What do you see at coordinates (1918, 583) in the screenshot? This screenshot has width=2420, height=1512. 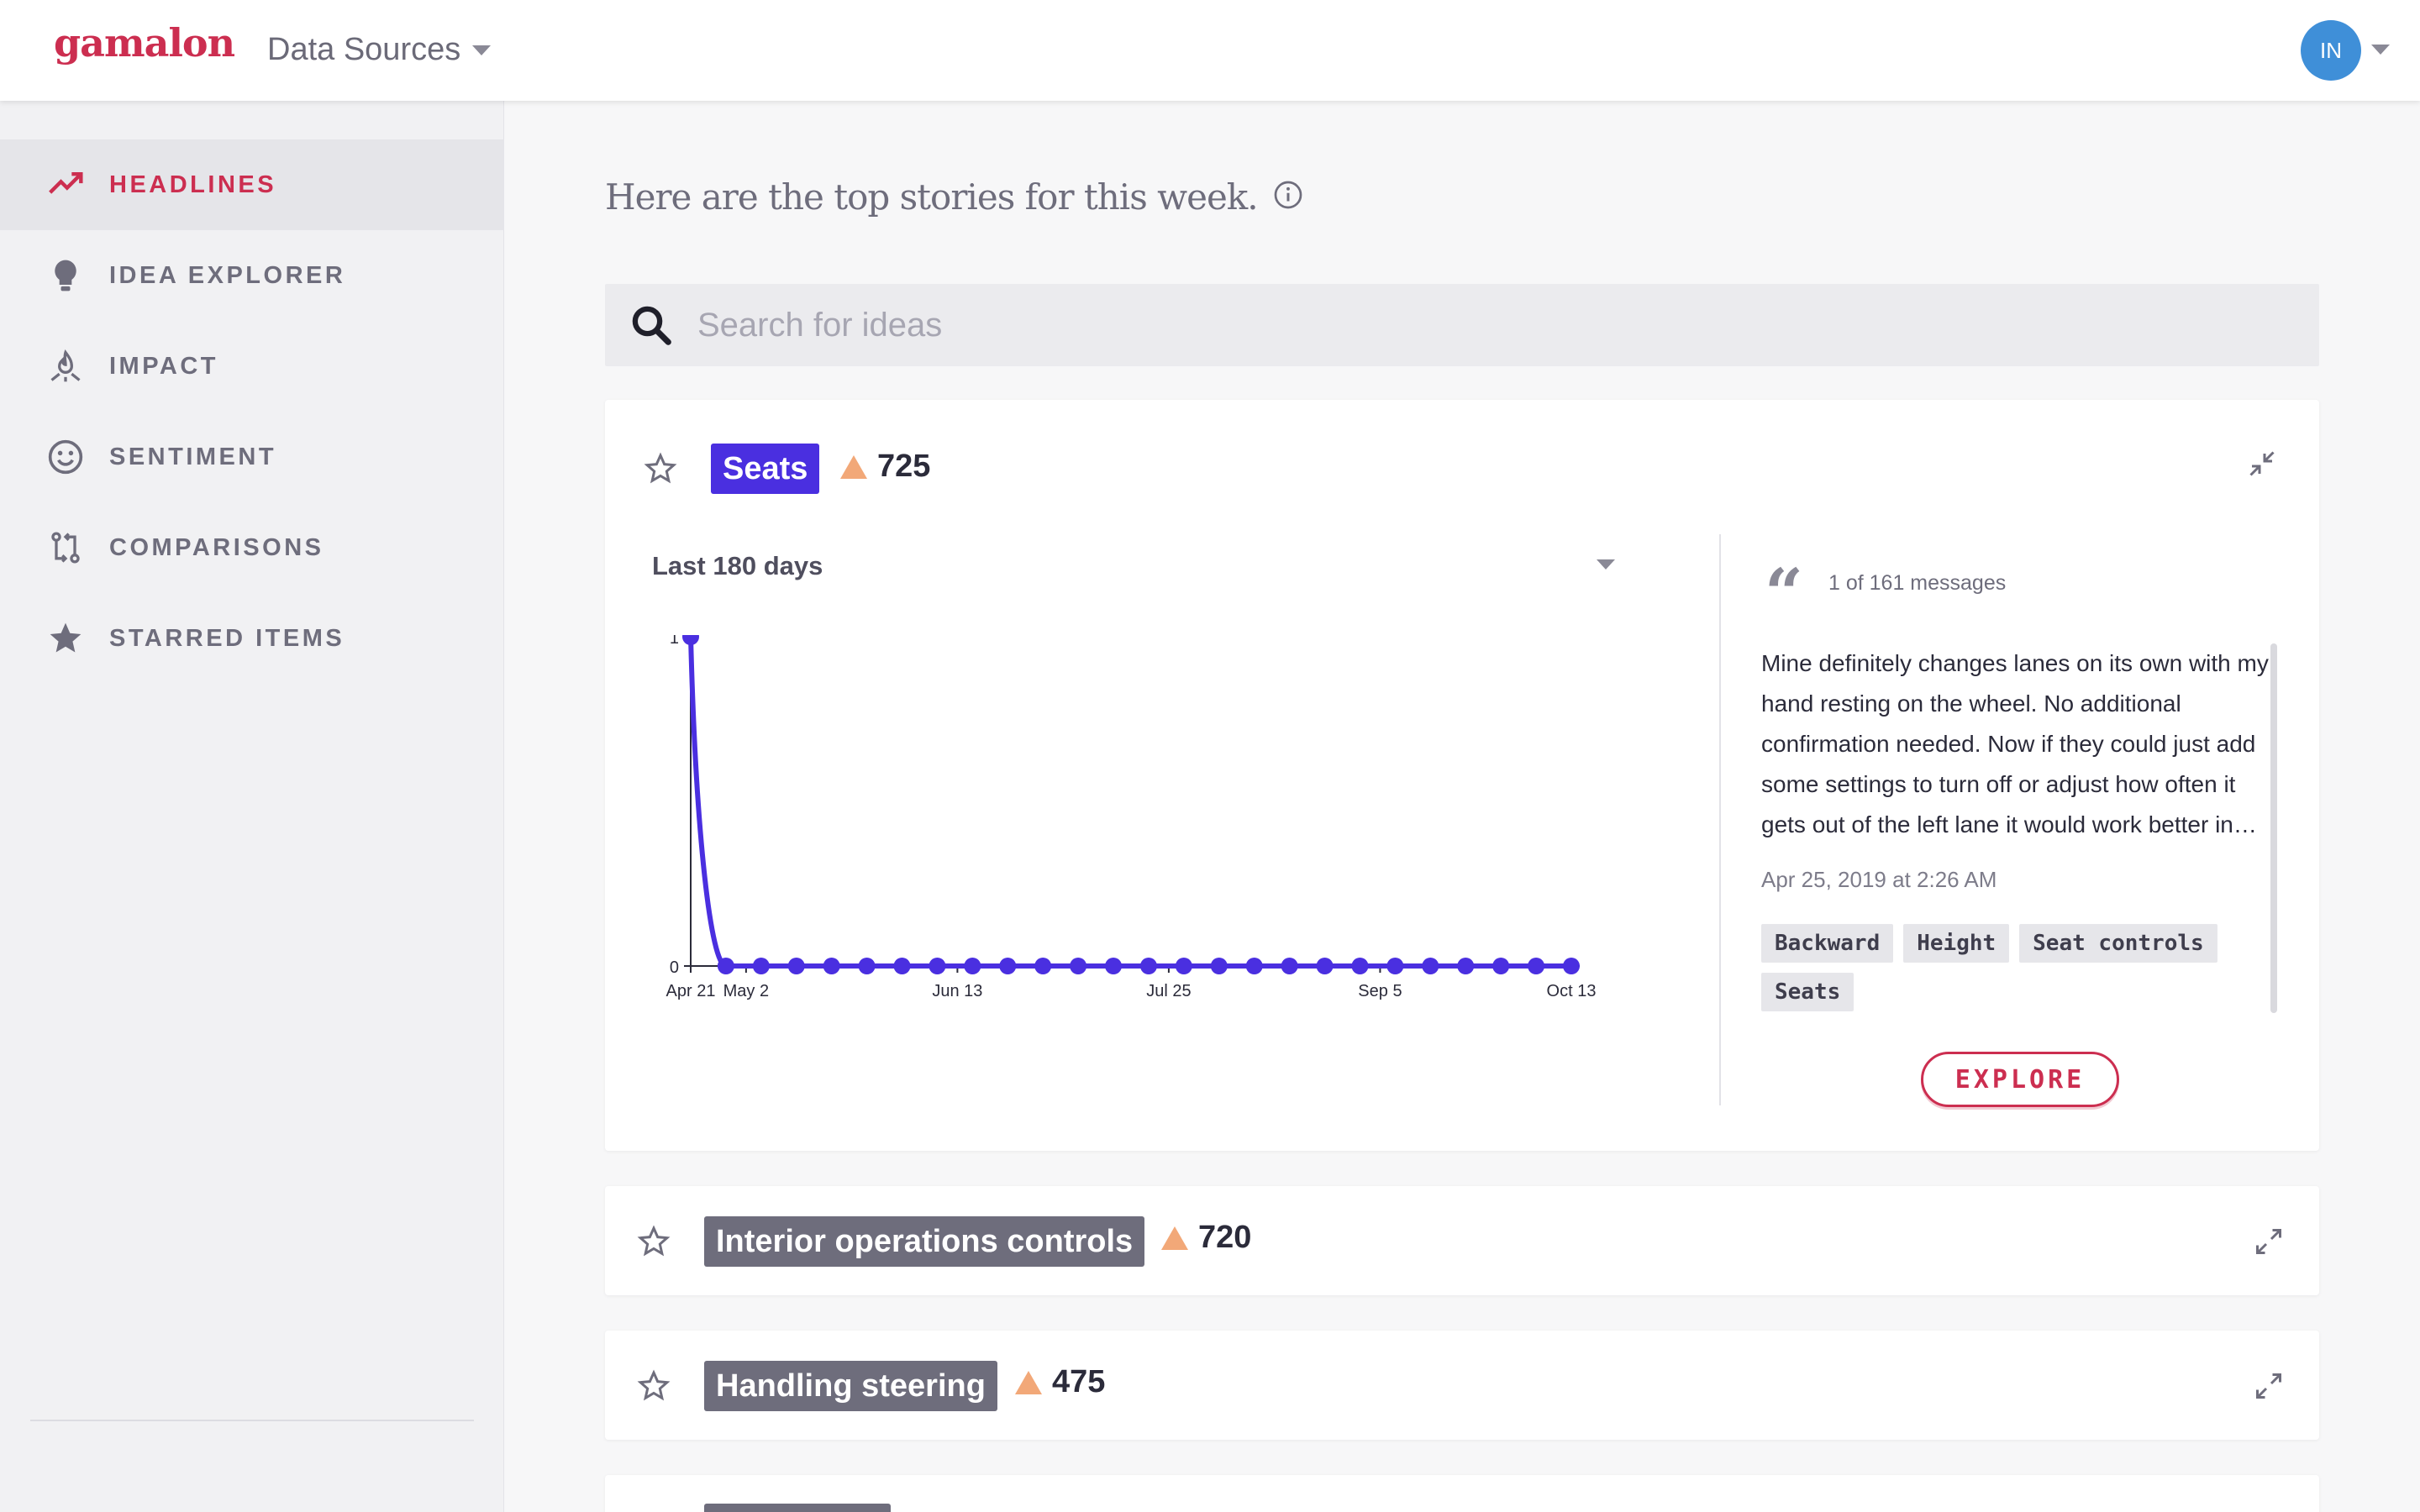 I see `message-counter: 1 of 161 messages` at bounding box center [1918, 583].